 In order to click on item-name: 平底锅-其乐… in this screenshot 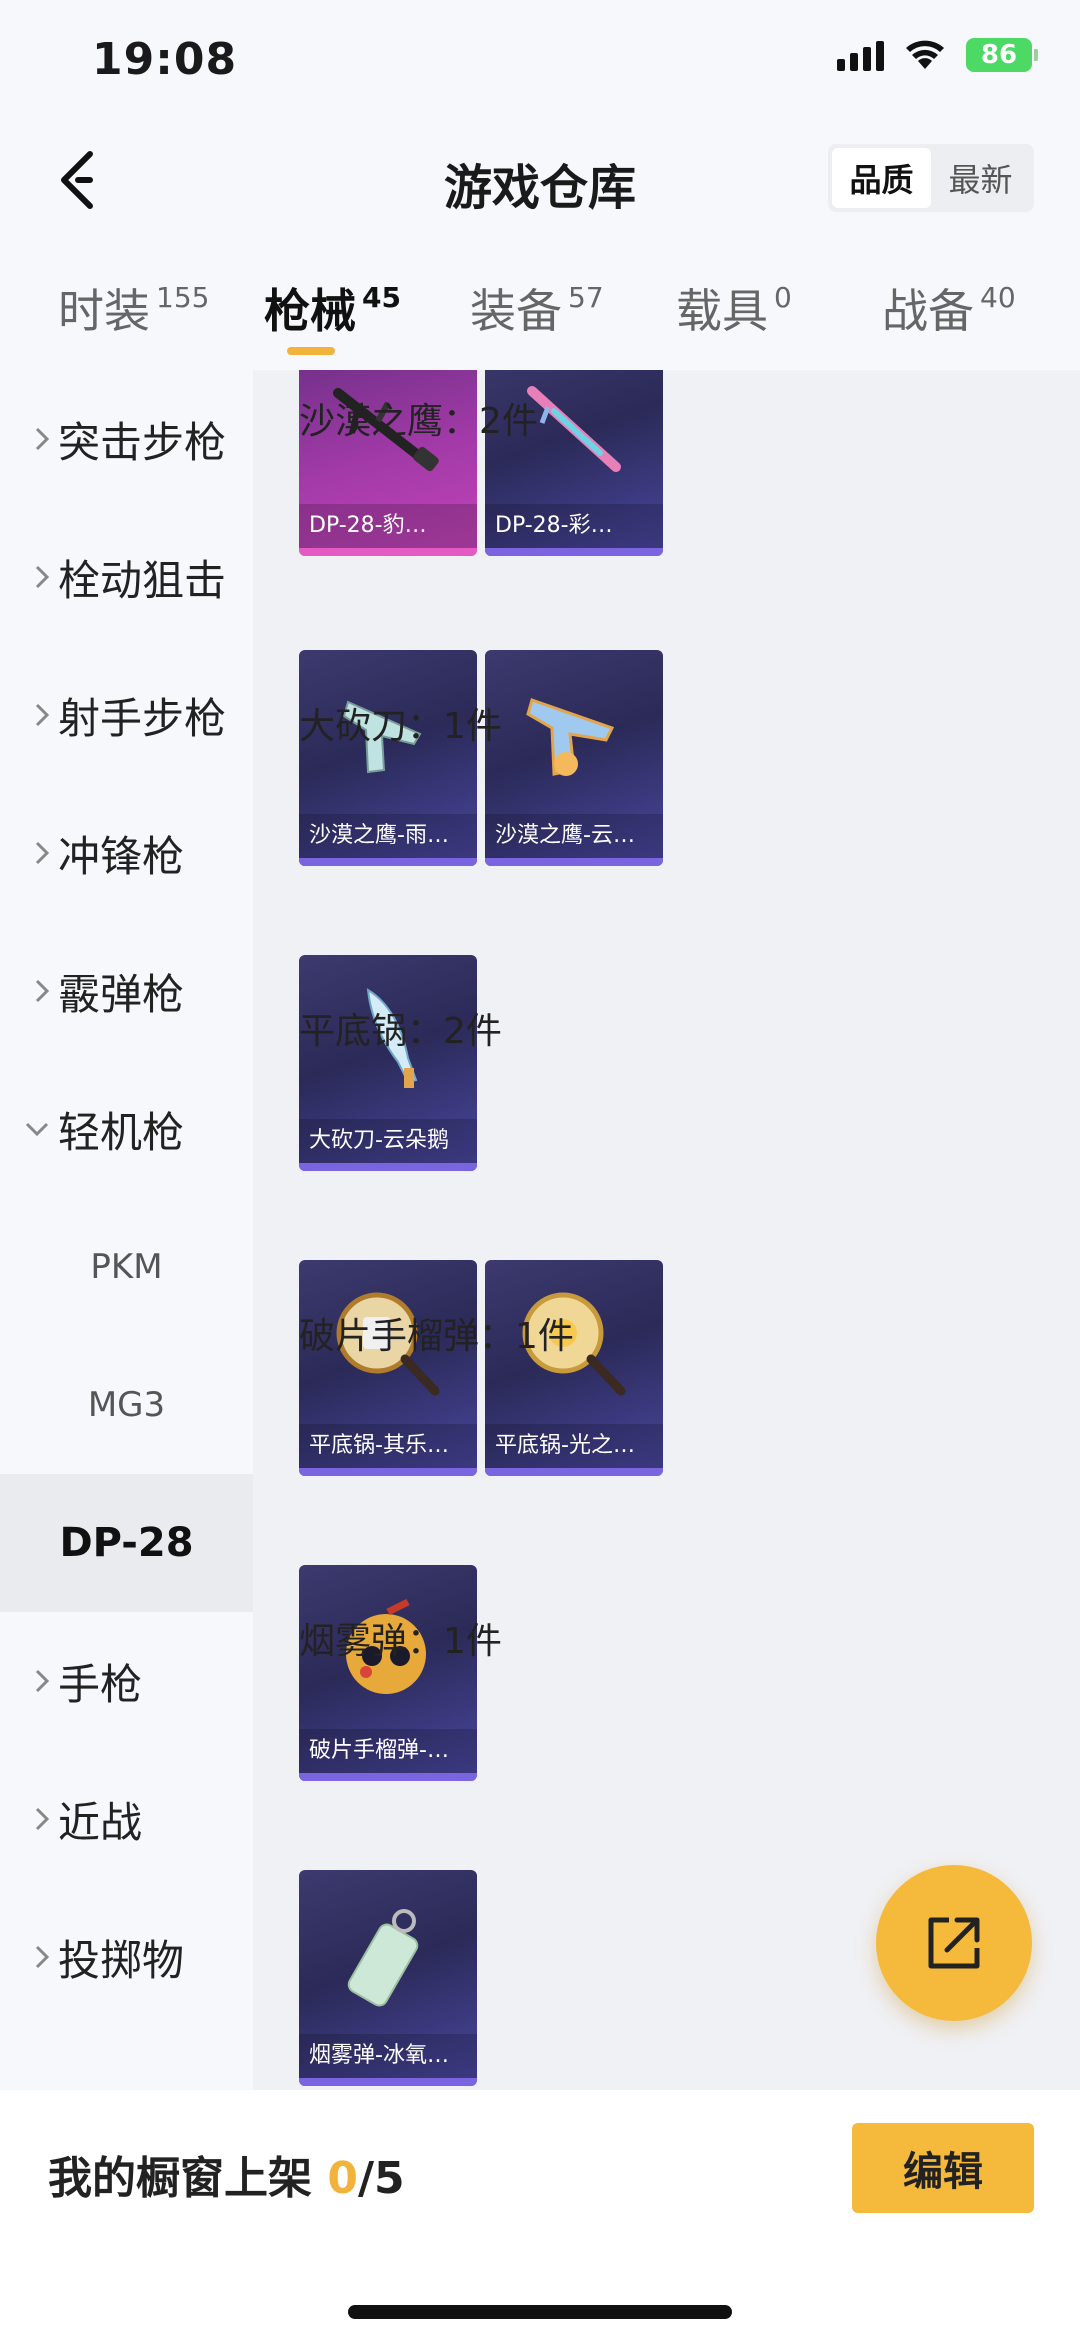, I will do `click(388, 1446)`.